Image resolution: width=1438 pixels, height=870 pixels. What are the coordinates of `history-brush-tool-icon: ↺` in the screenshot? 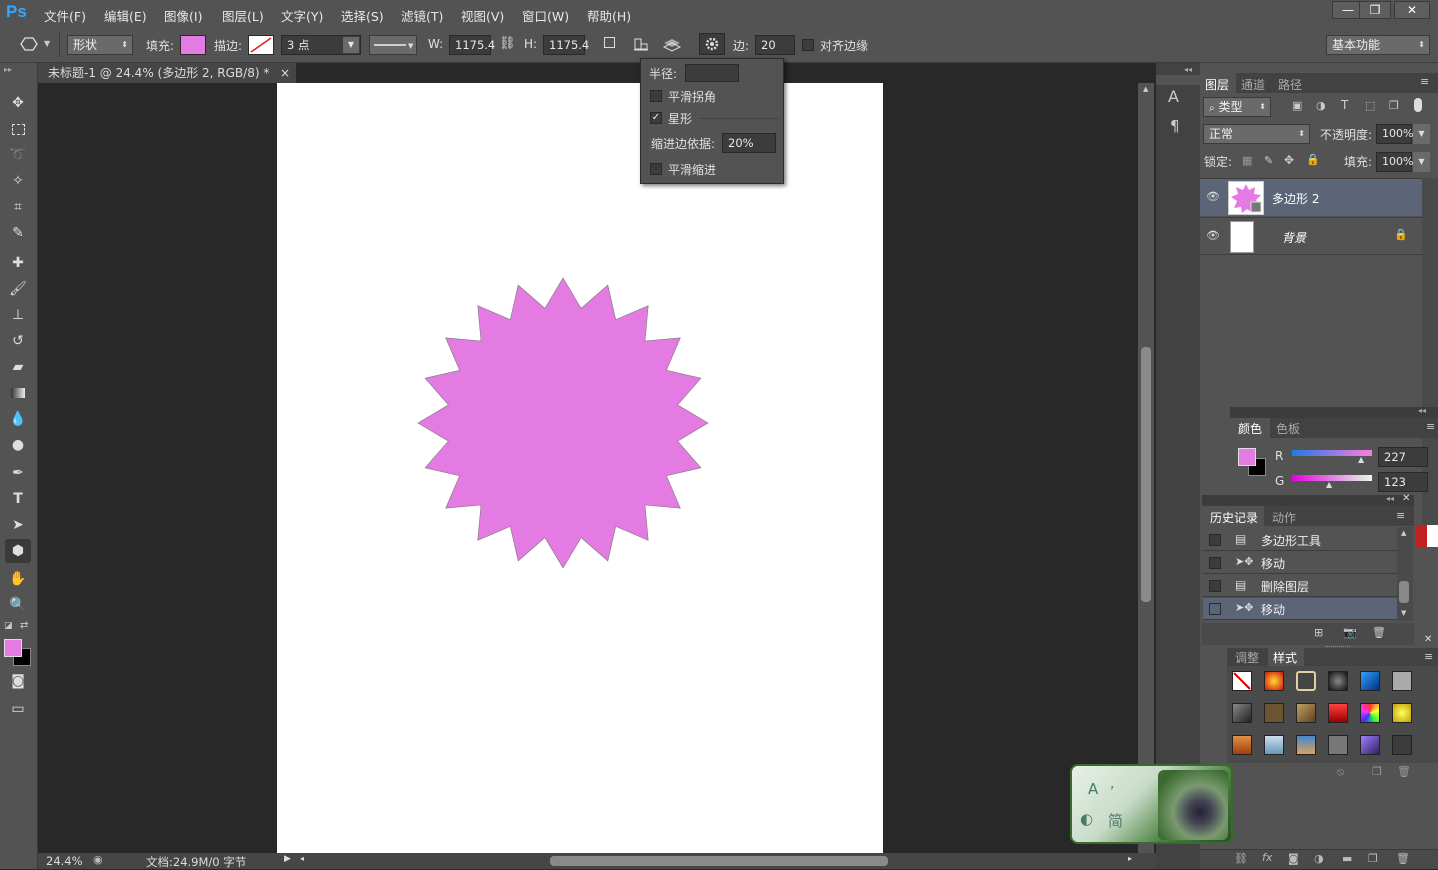 It's located at (18, 341).